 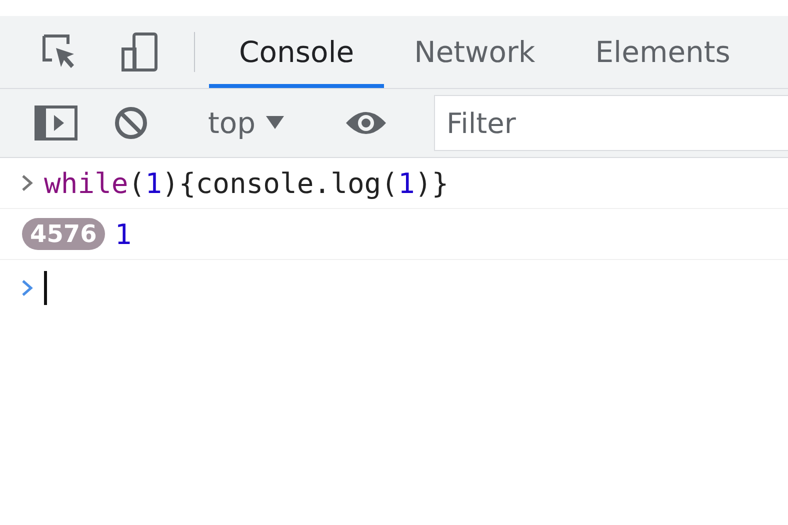 I want to click on caret-icon, so click(x=275, y=123).